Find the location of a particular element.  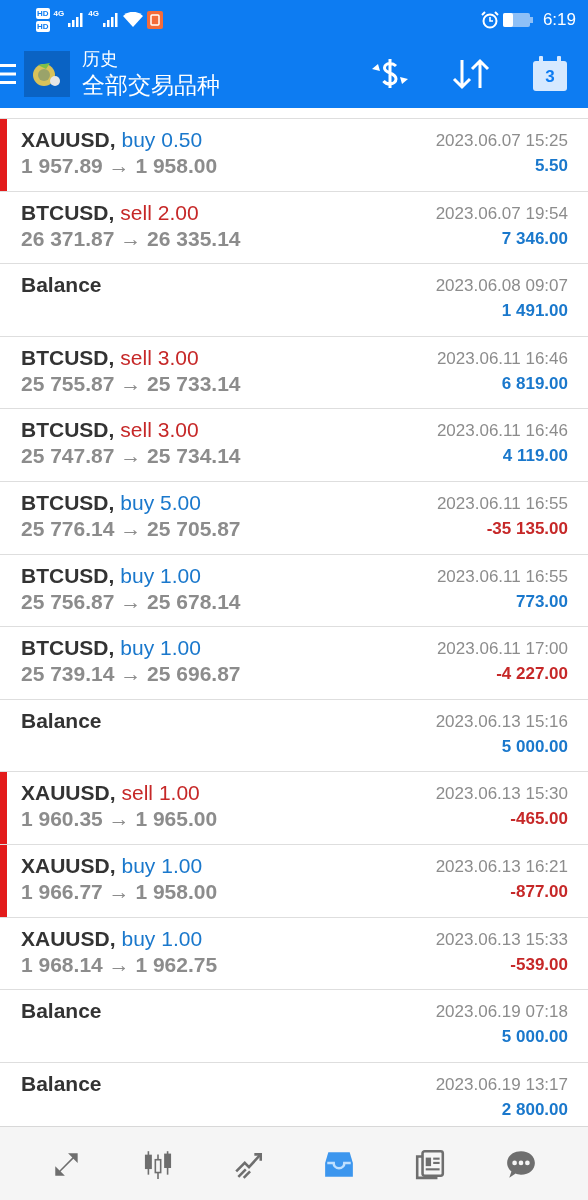

deal-profit: -539.00 is located at coordinates (539, 964).